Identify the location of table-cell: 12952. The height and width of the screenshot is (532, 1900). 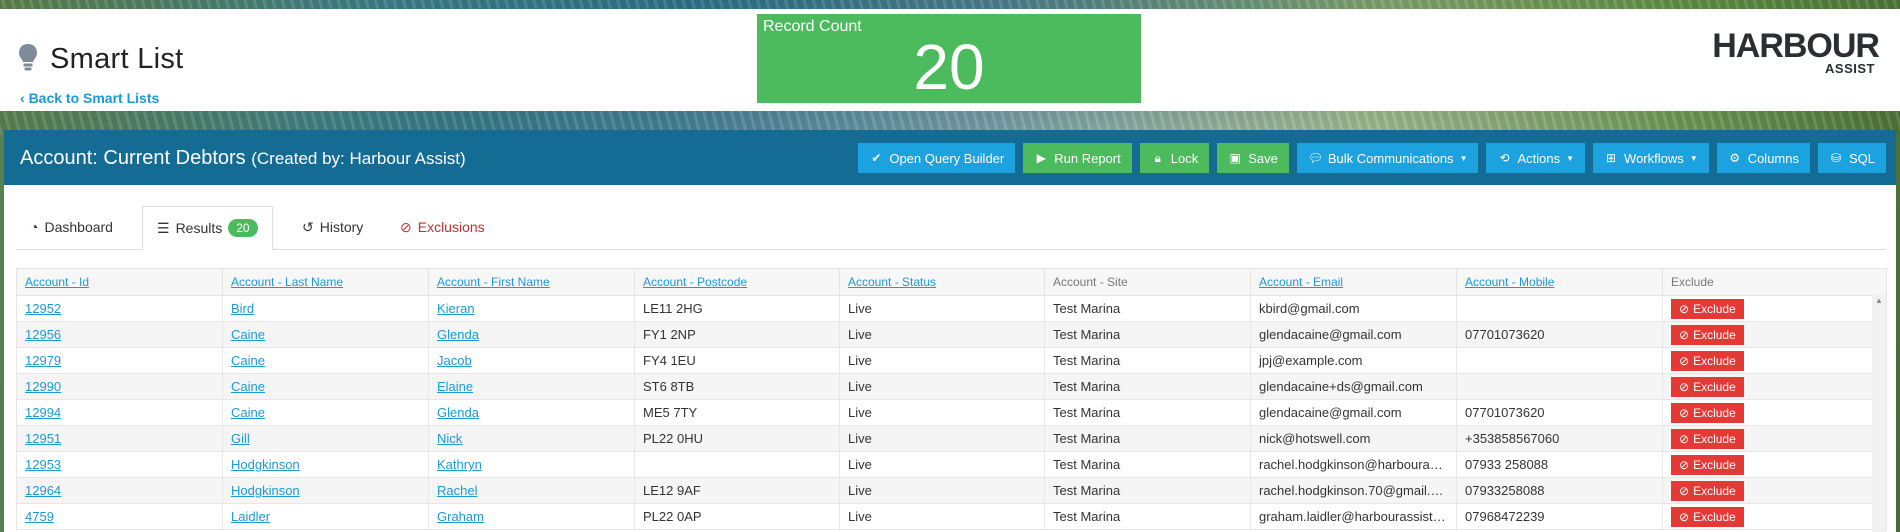
(119, 308).